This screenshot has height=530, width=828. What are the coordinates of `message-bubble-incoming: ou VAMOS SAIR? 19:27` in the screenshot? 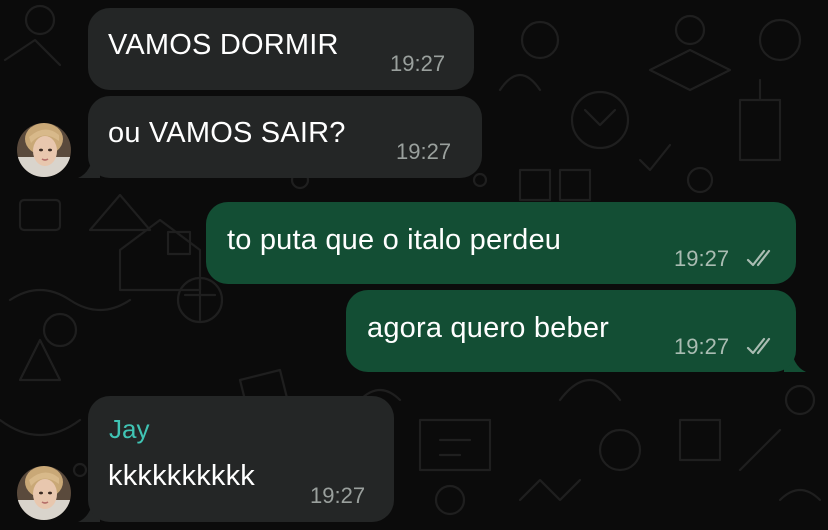 It's located at (285, 137).